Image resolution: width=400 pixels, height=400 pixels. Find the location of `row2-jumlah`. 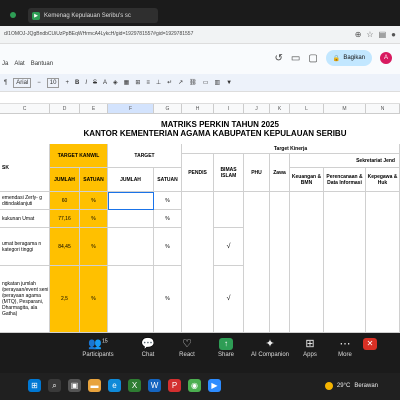

row2-jumlah is located at coordinates (131, 219).